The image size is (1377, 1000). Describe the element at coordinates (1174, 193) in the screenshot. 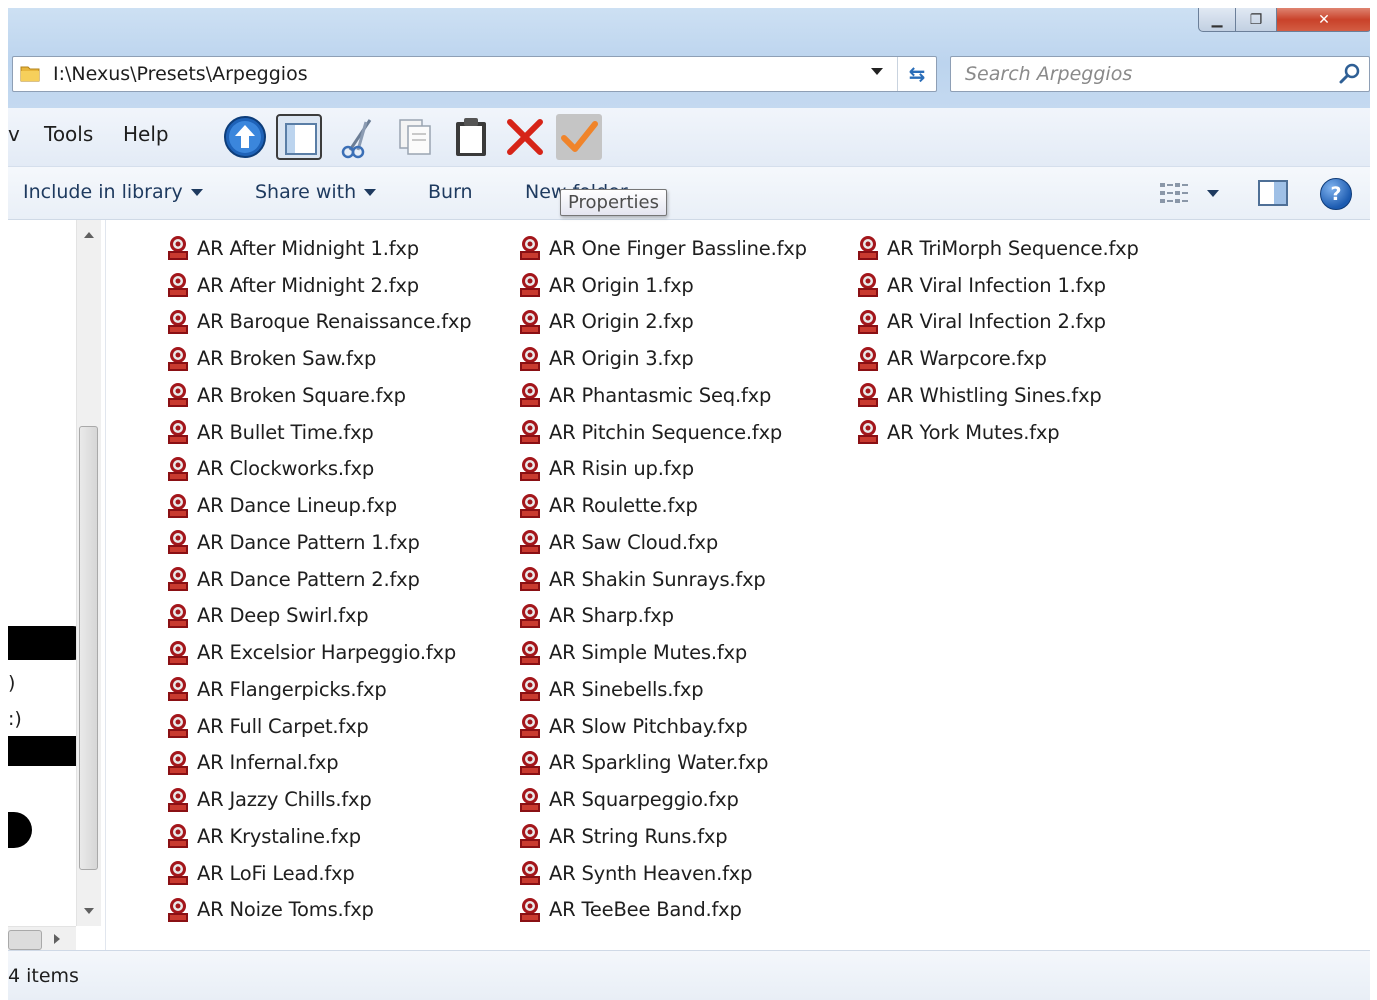

I see `change-view-icon` at that location.